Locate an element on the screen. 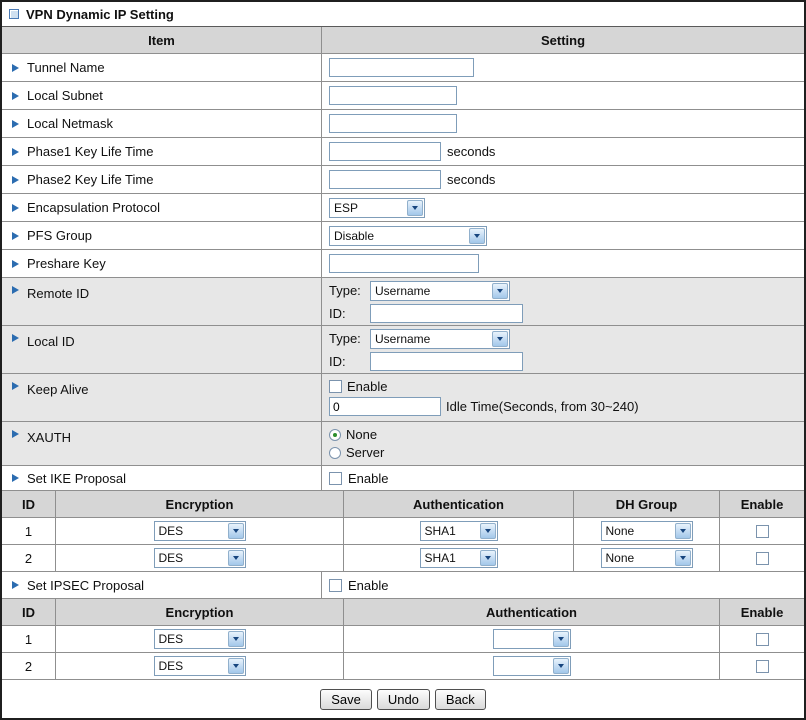 Image resolution: width=806 pixels, height=720 pixels. ipsec-row2-authentication-select is located at coordinates (531, 666).